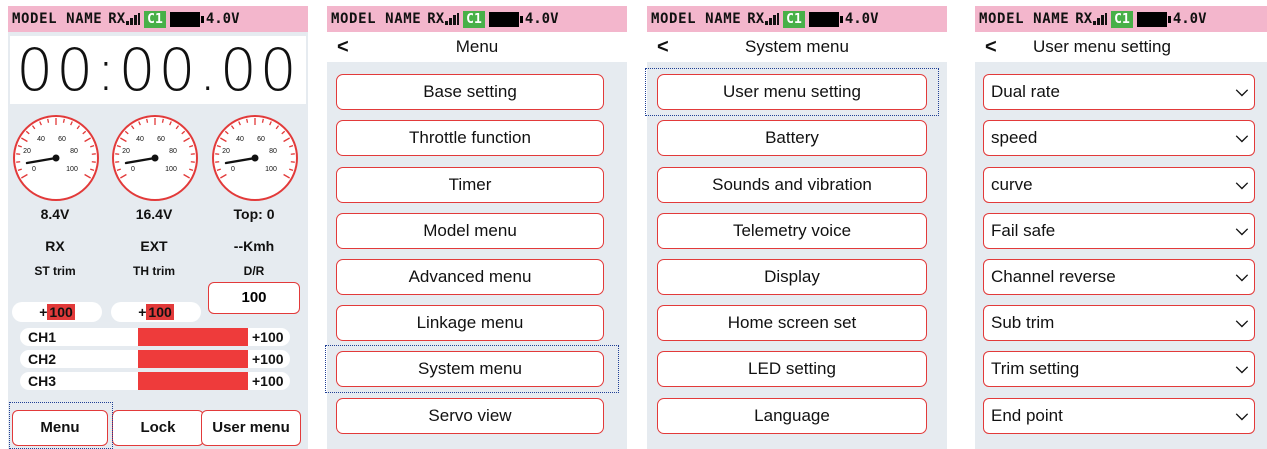  Describe the element at coordinates (792, 185) in the screenshot. I see `menu-item-sounds-vibration: Sounds and vibration` at that location.